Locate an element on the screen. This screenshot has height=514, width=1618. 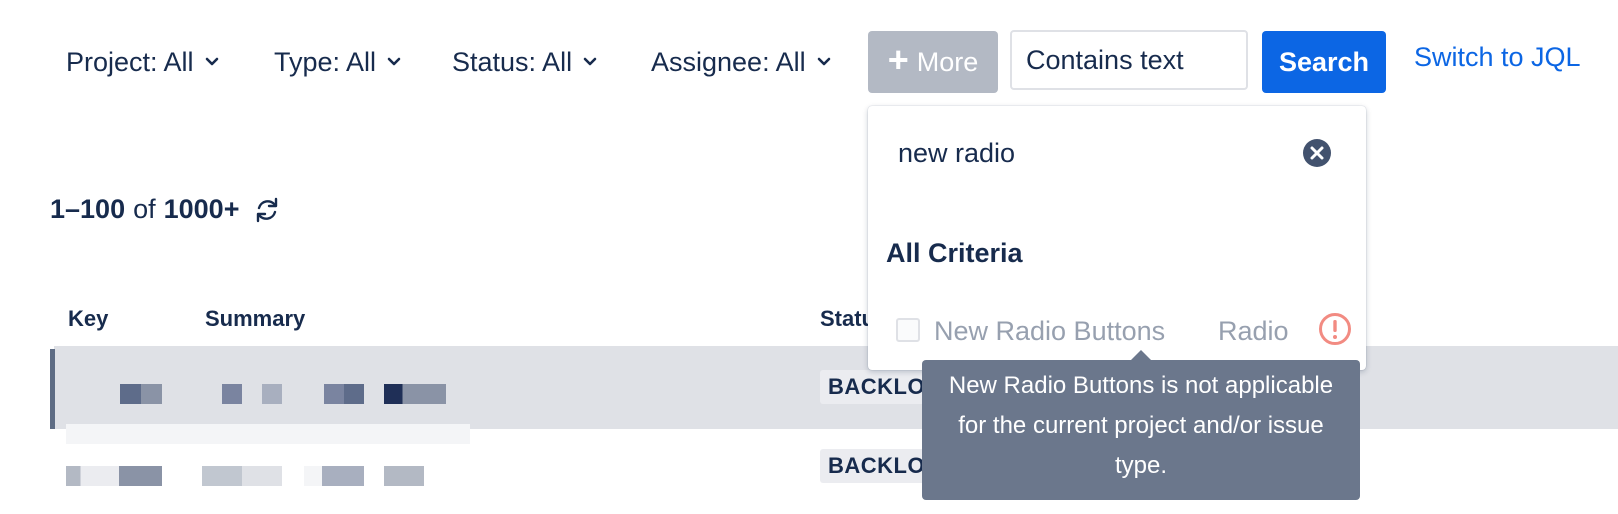
more-filters-button: + More is located at coordinates (933, 62).